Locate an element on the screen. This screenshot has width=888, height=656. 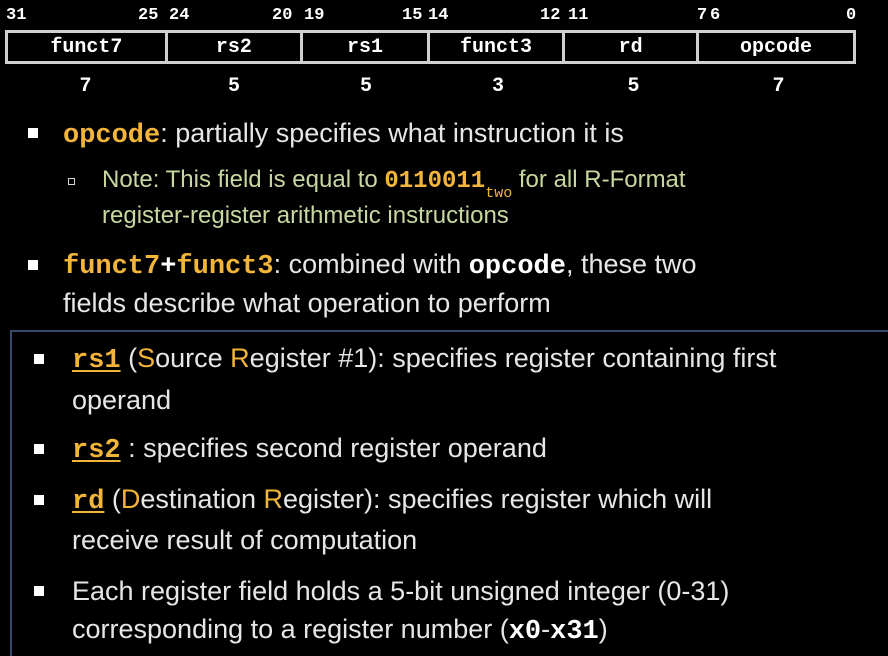
rd-d-letter: D is located at coordinates (130, 499).